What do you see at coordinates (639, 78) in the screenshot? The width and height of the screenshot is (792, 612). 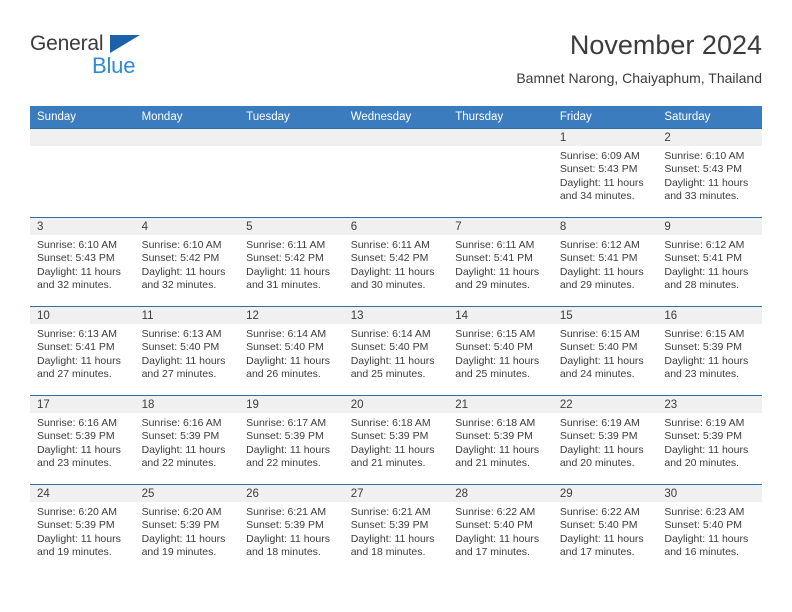 I see `page-subtitle: Bamnet Narong, Chaiyaphum, Thailand` at bounding box center [639, 78].